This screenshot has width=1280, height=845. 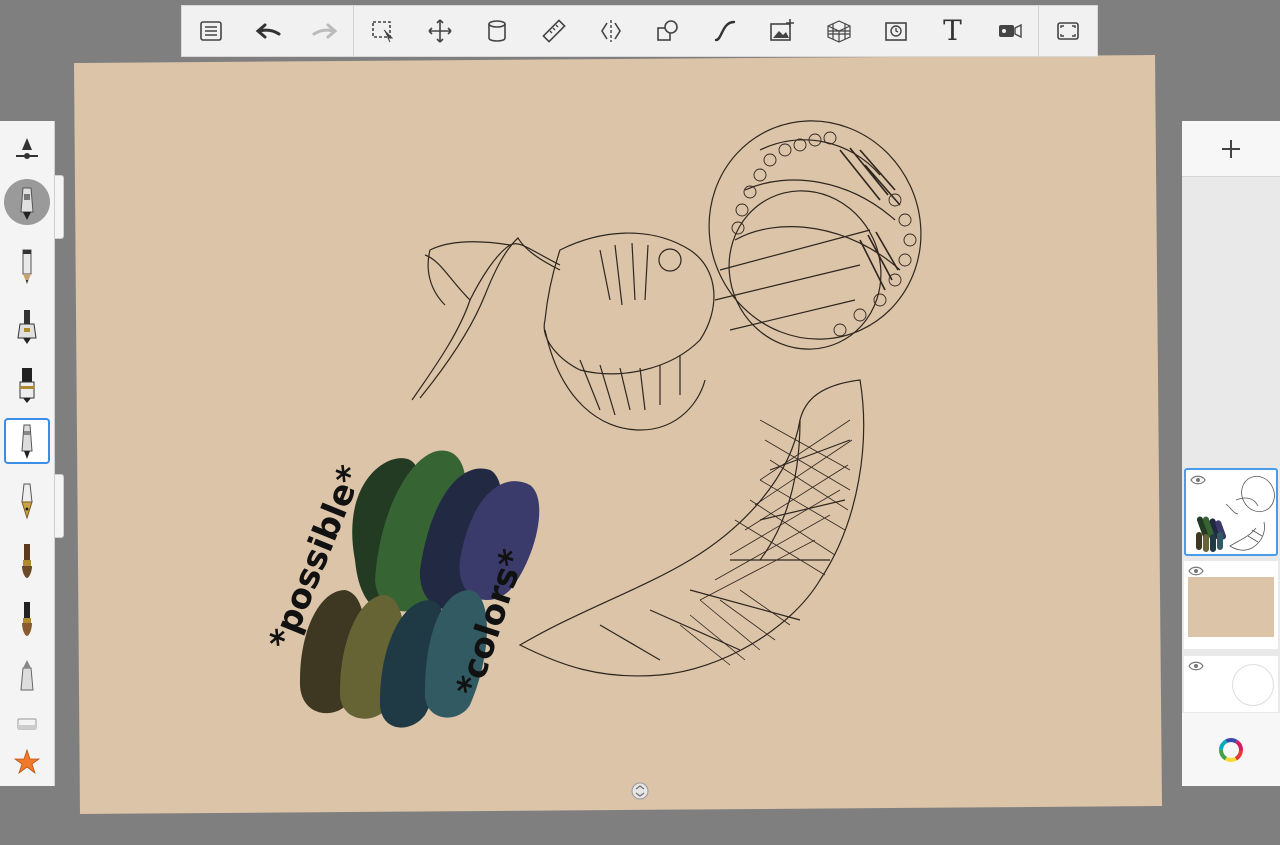 I want to click on layer-paper-color, so click(x=1231, y=605).